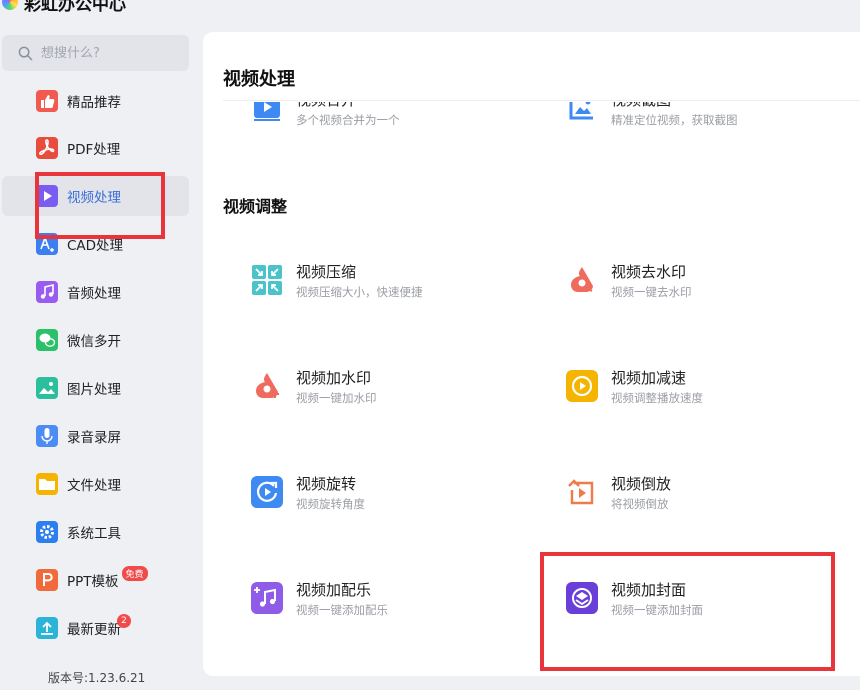  I want to click on card-description: 精准定位视频，获取截图, so click(674, 120).